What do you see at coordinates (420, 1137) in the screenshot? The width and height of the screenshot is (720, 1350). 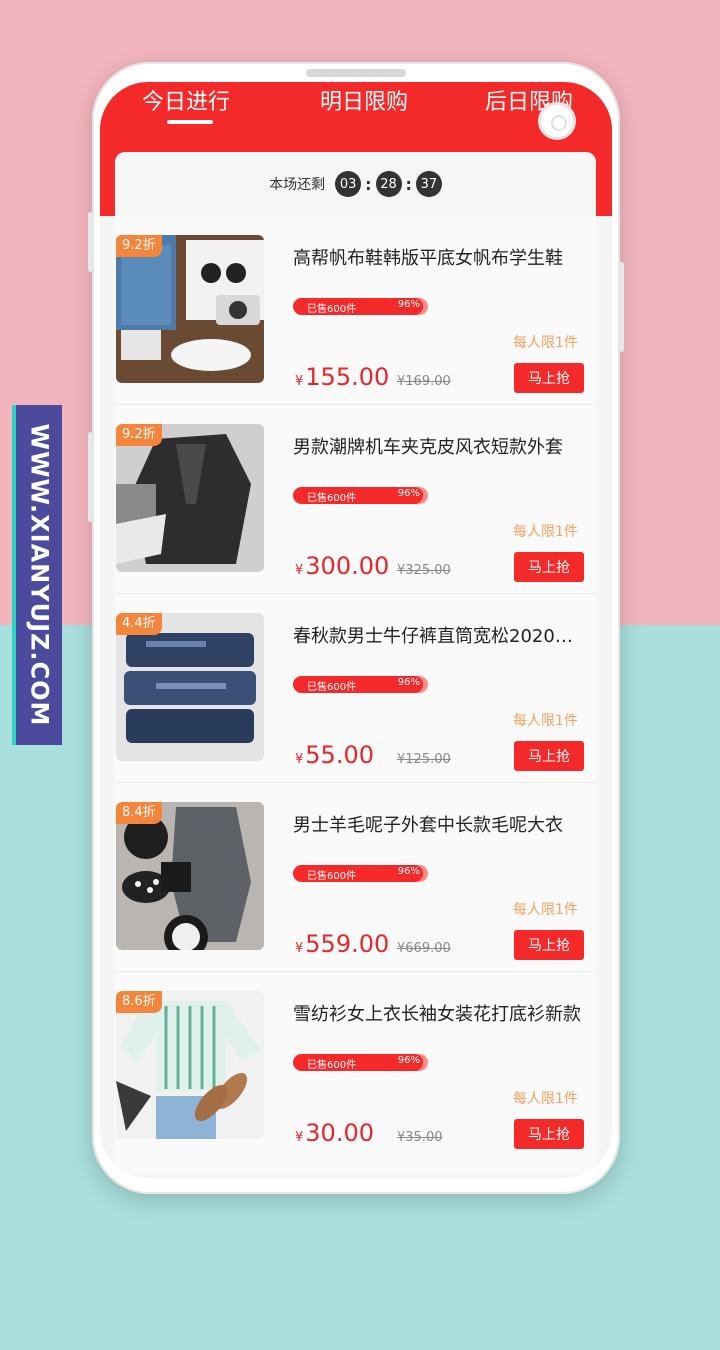 I see `original-price: ¥35.00` at bounding box center [420, 1137].